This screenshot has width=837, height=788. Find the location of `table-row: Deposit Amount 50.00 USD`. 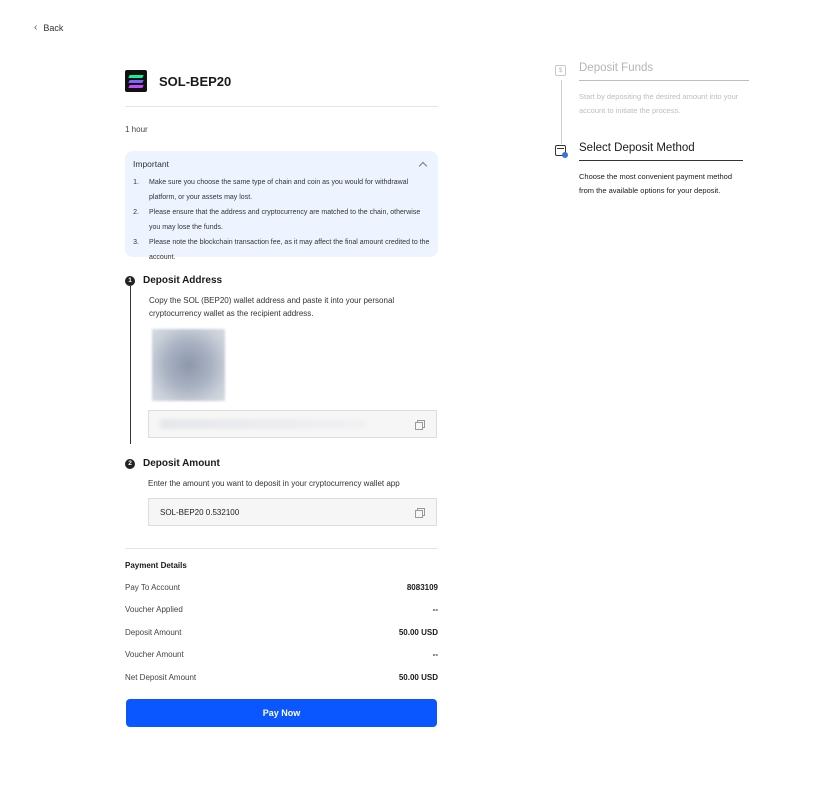

table-row: Deposit Amount 50.00 USD is located at coordinates (281, 632).